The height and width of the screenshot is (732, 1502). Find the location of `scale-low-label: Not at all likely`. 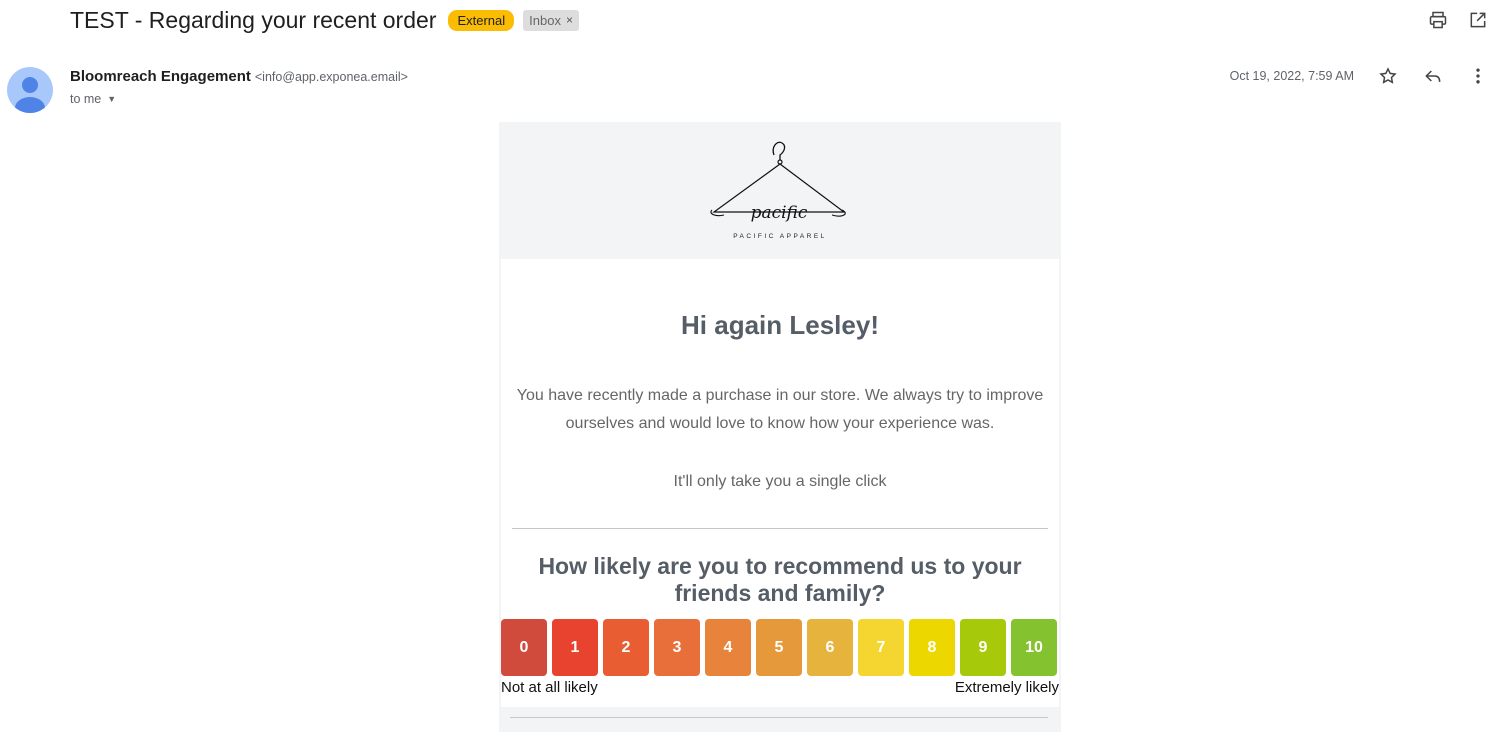

scale-low-label: Not at all likely is located at coordinates (549, 687).